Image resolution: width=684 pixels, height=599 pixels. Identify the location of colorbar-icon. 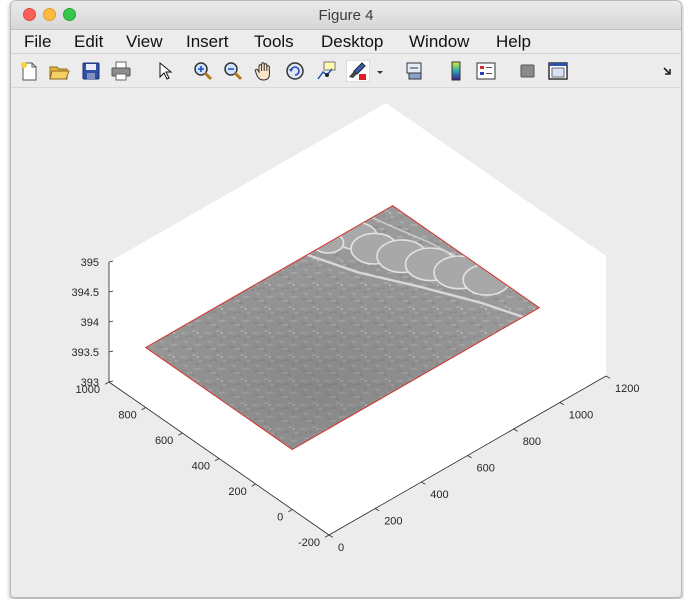
(456, 71).